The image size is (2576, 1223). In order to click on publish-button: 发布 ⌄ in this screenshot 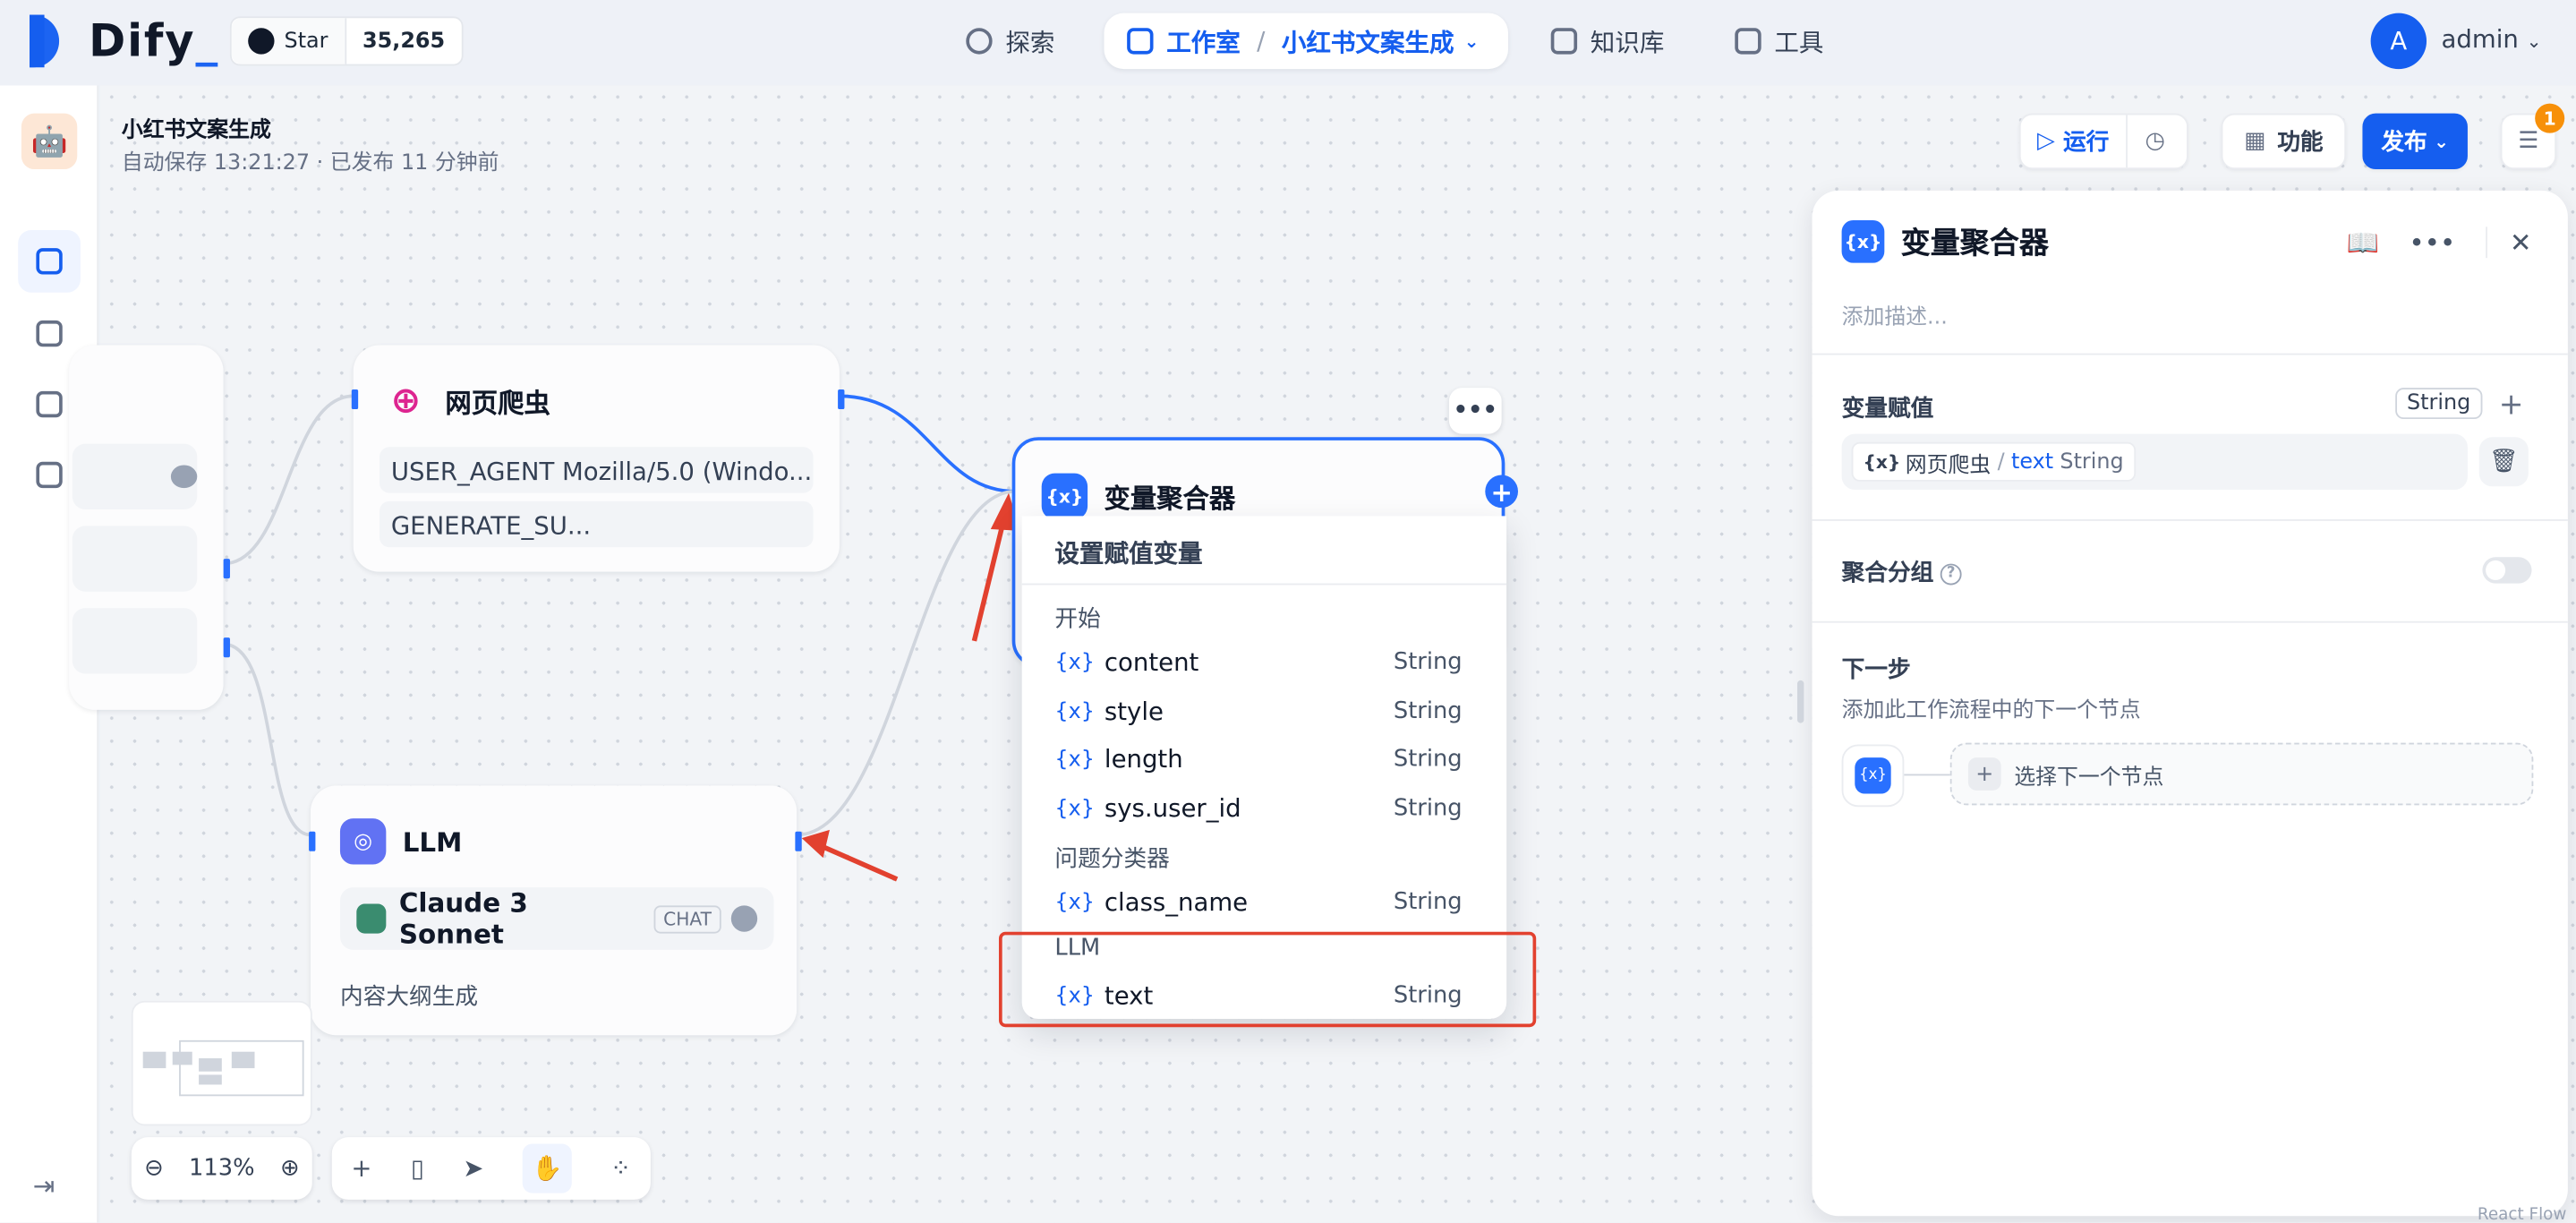, I will do `click(2415, 141)`.